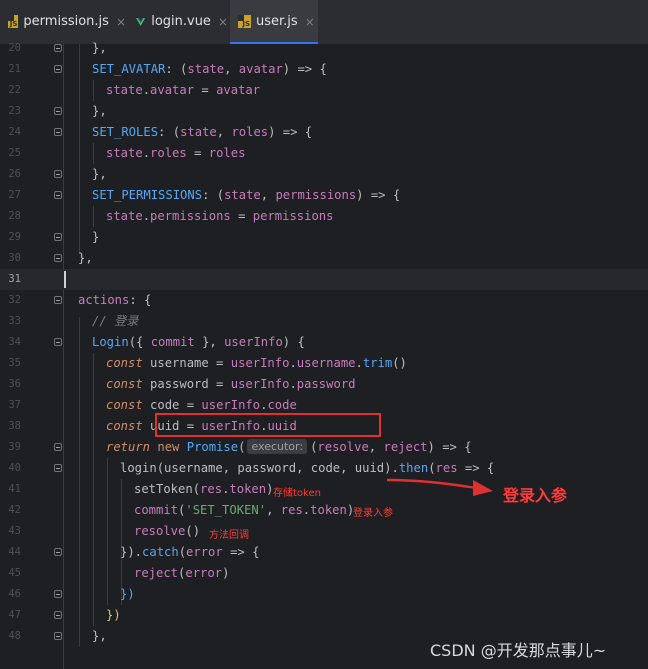 Image resolution: width=648 pixels, height=669 pixels. I want to click on code-line: 21 SET_AVATAR: (state, avatar) => {, so click(324, 69).